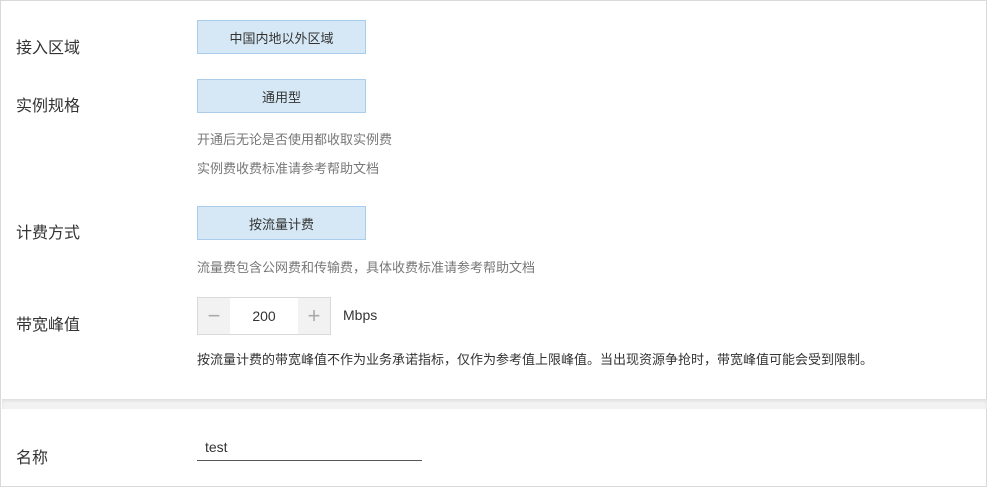 This screenshot has height=487, width=987. What do you see at coordinates (48, 48) in the screenshot?
I see `region-label: 接入区域` at bounding box center [48, 48].